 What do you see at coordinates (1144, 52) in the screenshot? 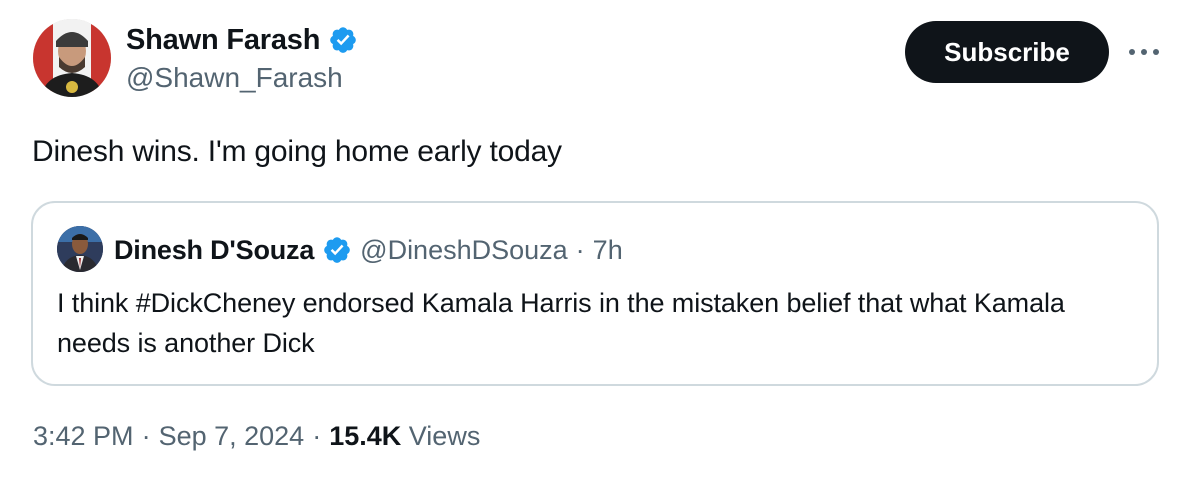
I see `more-options-icon` at bounding box center [1144, 52].